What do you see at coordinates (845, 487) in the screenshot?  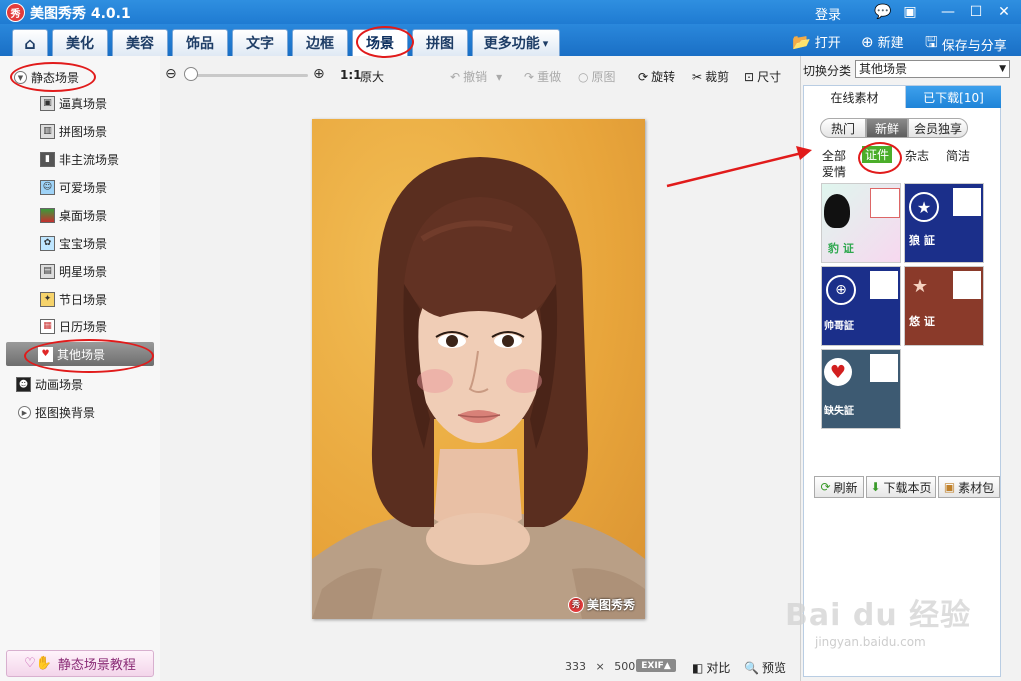 I see `refresh-label: 刷新` at bounding box center [845, 487].